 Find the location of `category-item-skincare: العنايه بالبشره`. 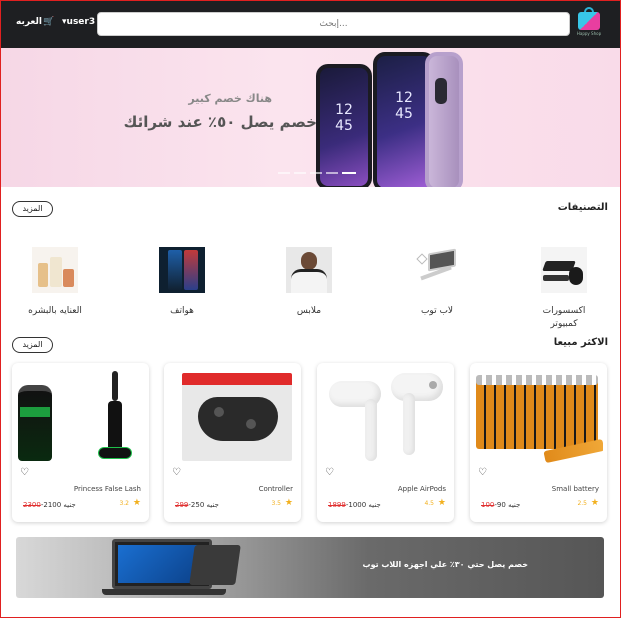

category-item-skincare: العنايه بالبشره is located at coordinates (55, 282).